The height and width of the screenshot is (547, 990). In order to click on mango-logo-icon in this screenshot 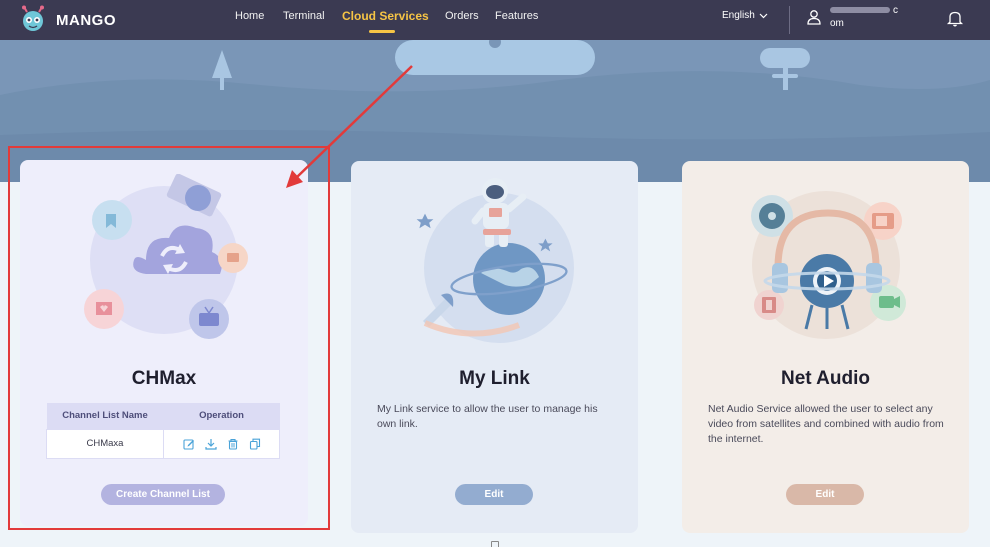, I will do `click(33, 18)`.